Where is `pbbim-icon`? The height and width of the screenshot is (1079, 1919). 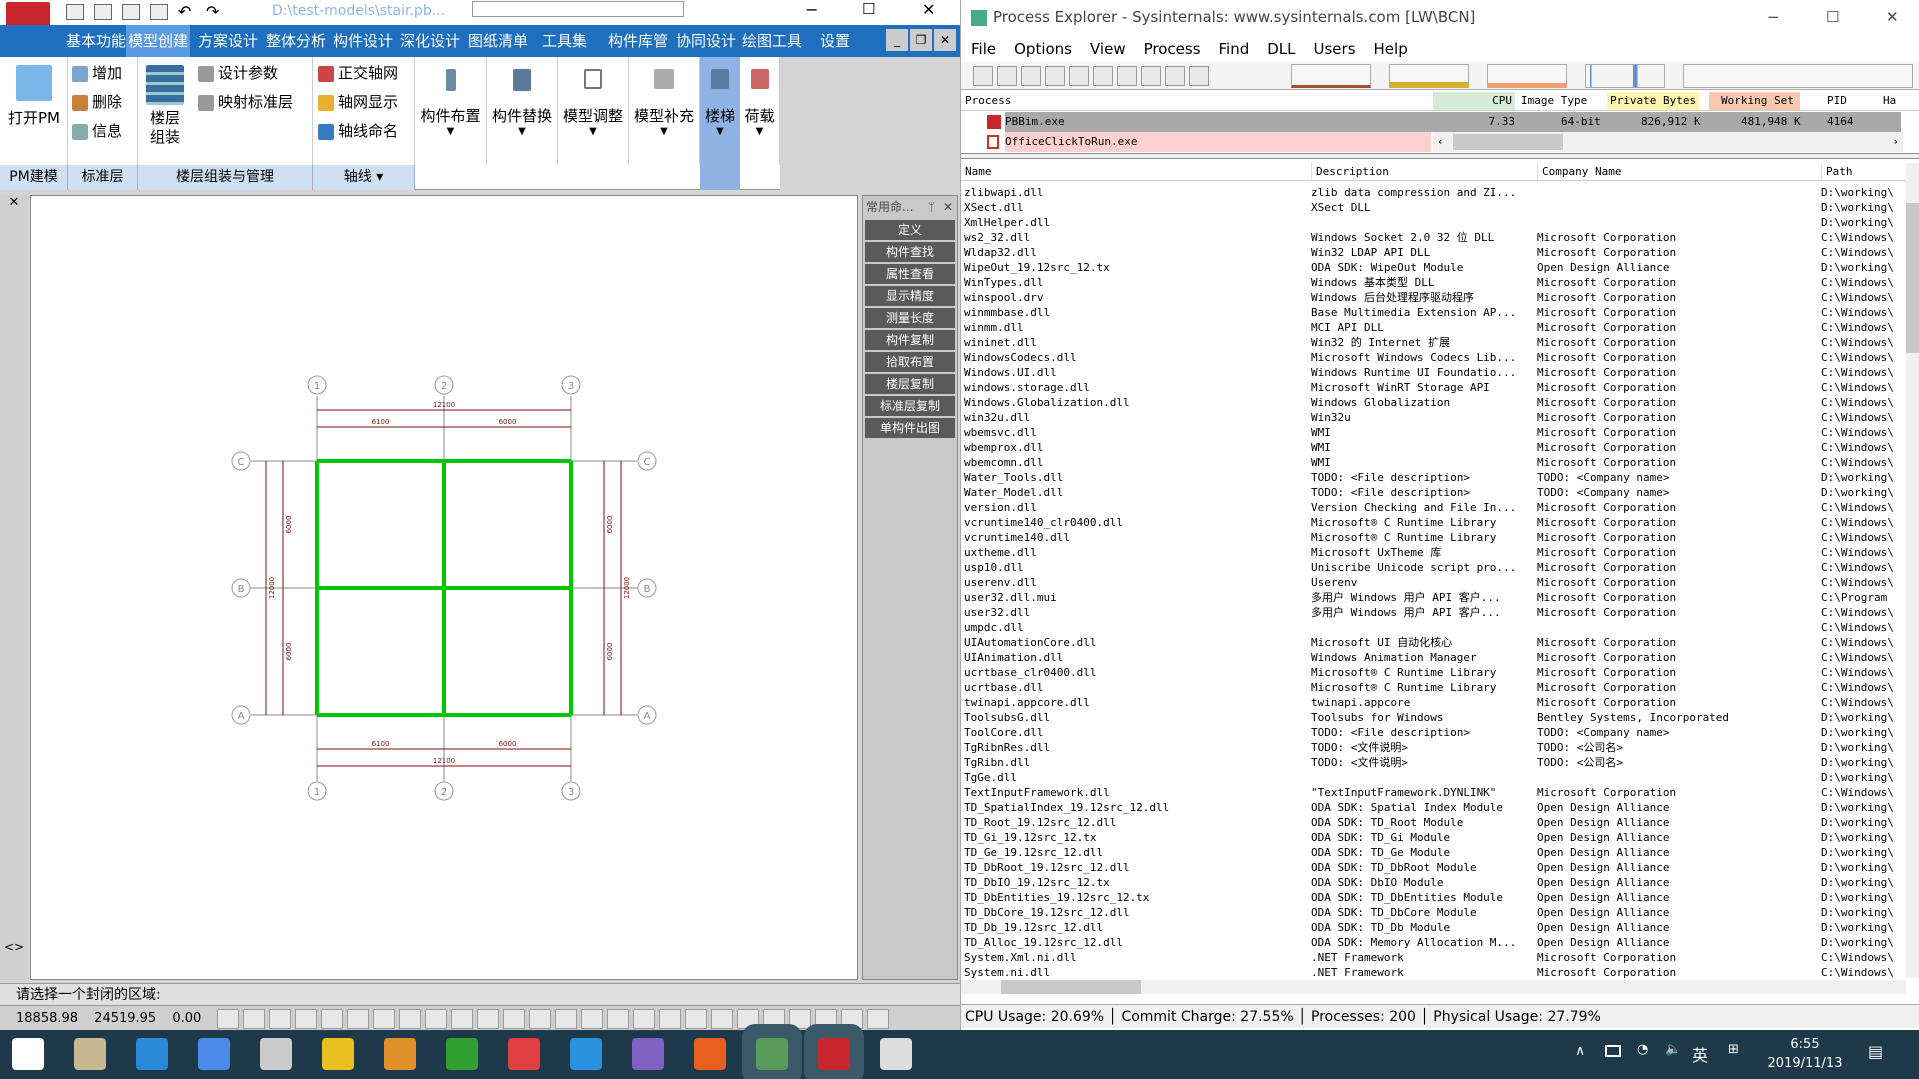
pbbim-icon is located at coordinates (834, 1054).